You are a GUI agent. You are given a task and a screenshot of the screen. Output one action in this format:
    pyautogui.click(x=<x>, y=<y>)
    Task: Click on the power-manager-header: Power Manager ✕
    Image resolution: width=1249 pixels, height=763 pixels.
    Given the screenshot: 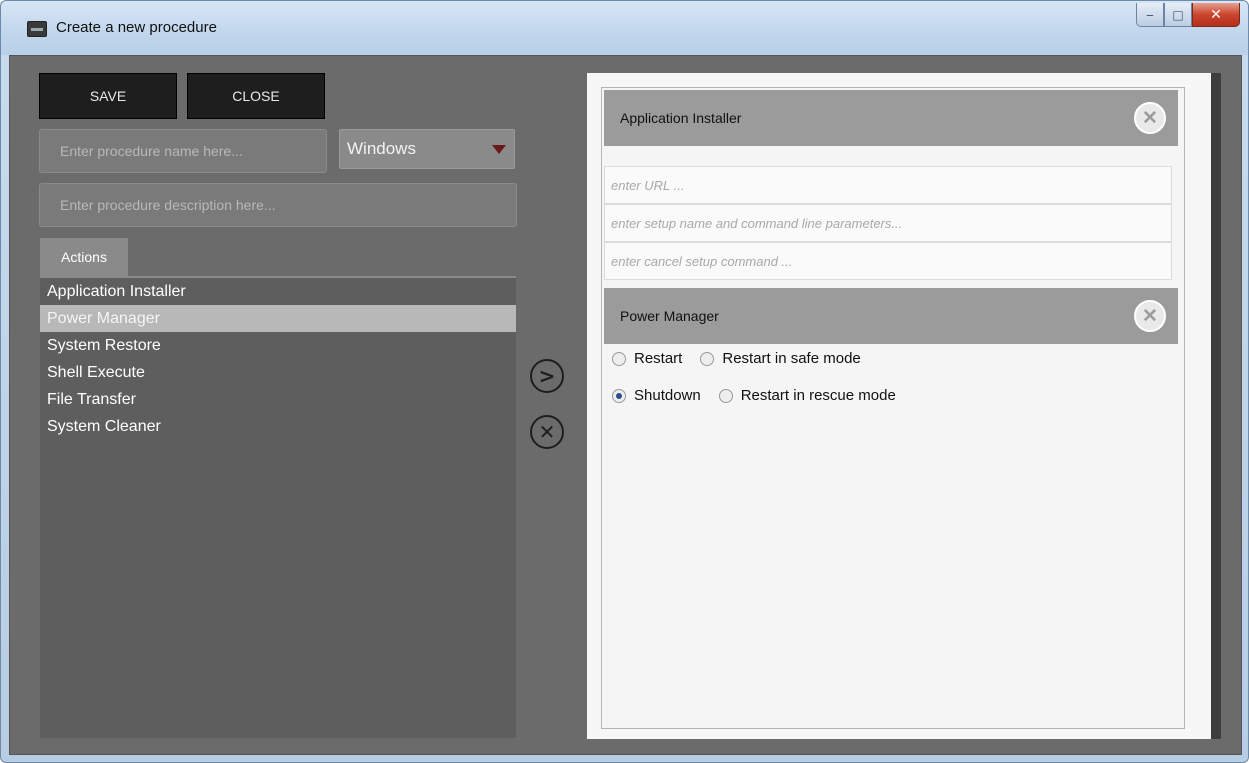 What is the action you would take?
    pyautogui.click(x=891, y=316)
    